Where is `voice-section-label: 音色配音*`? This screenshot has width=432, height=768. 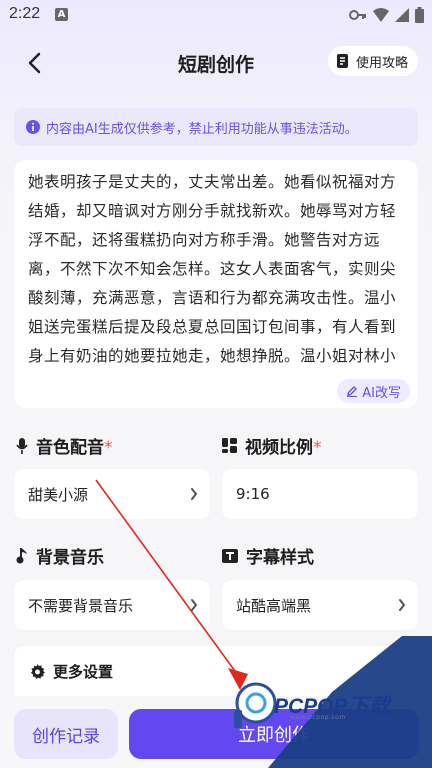 voice-section-label: 音色配音* is located at coordinates (64, 445).